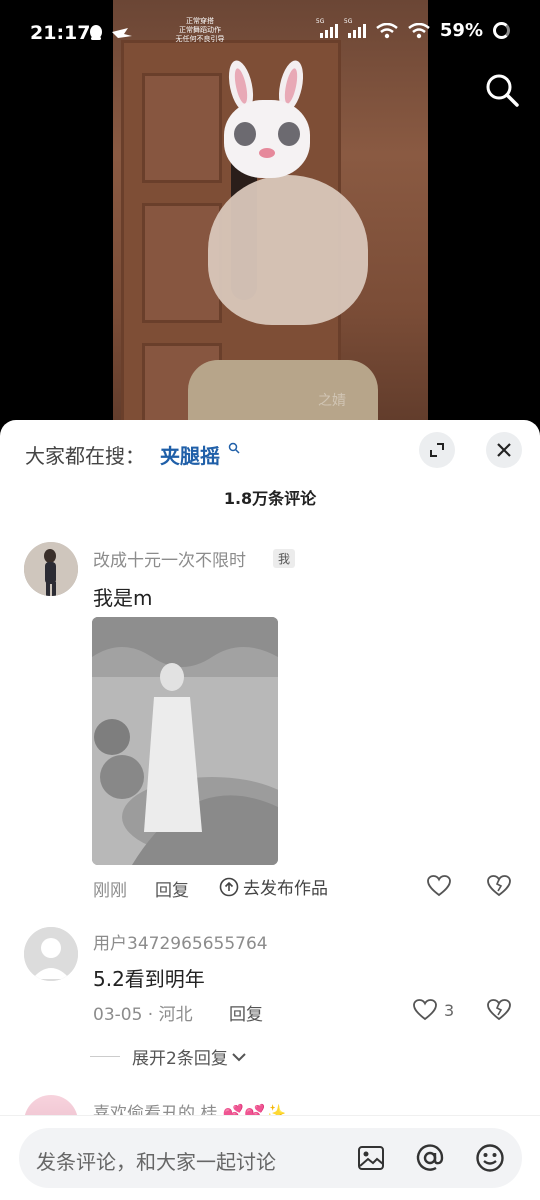 The height and width of the screenshot is (1200, 540). I want to click on emoji-smile-icon, so click(490, 1158).